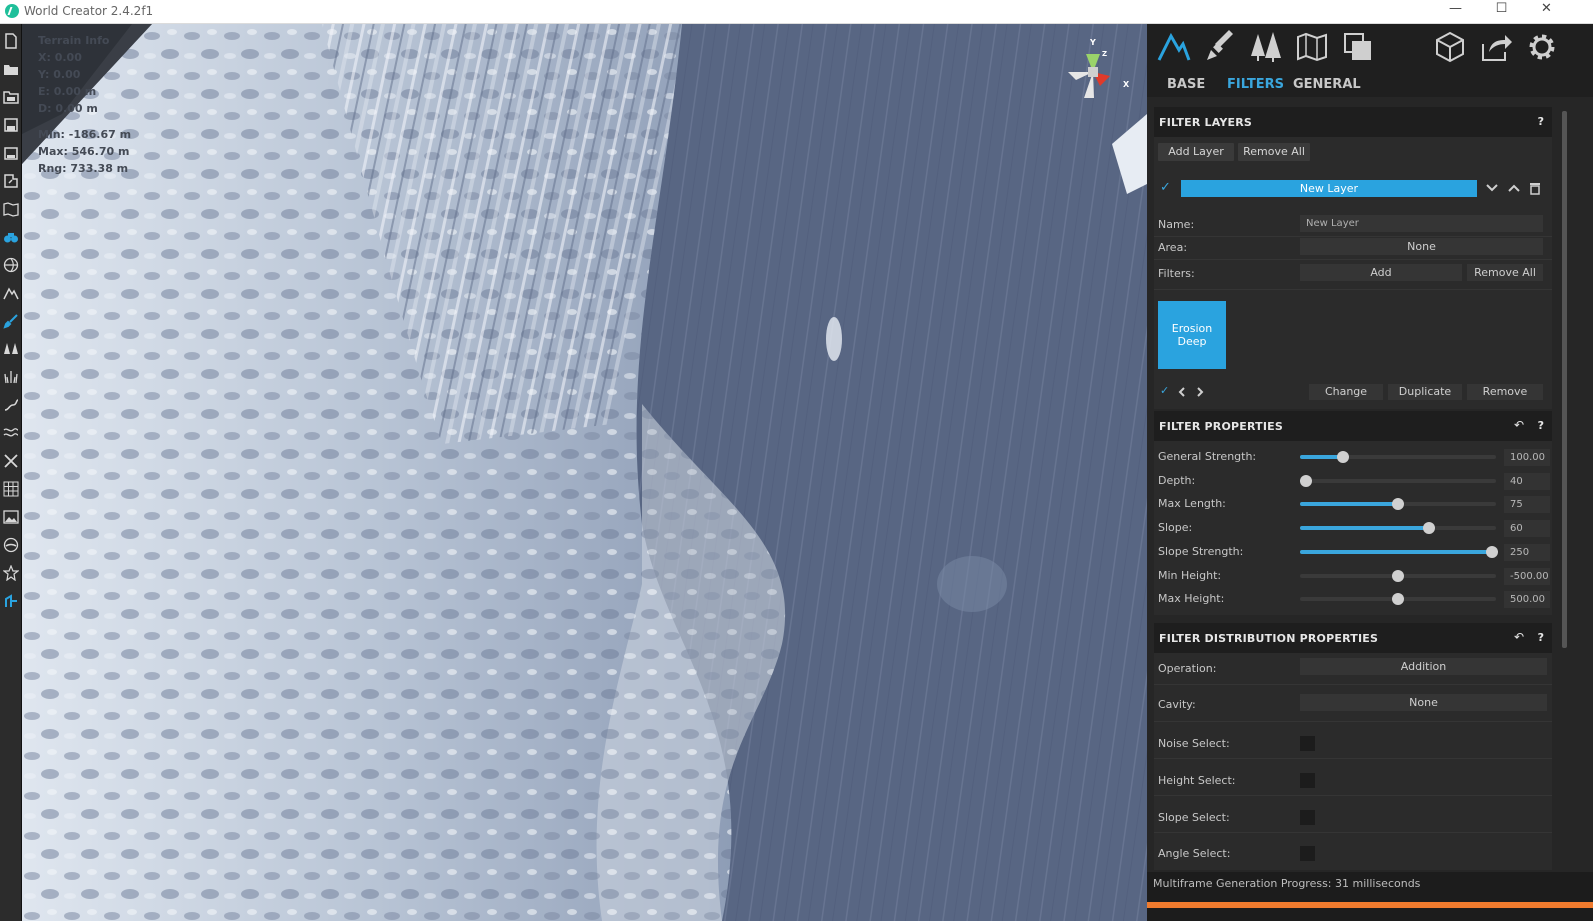 The image size is (1593, 921). I want to click on delete-layer-icon, so click(1535, 188).